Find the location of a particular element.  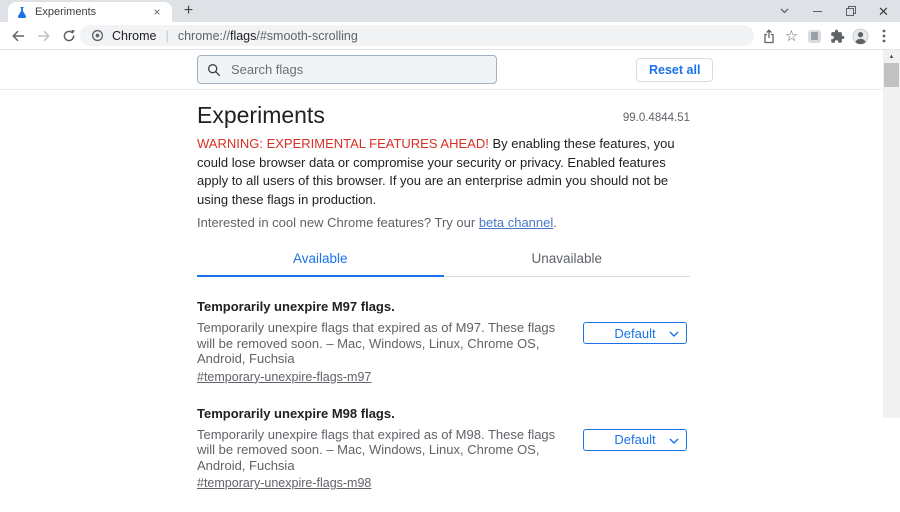

flag-select-m98: Default is located at coordinates (635, 439).